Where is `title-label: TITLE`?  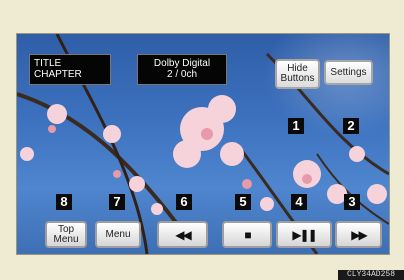 title-label: TITLE is located at coordinates (48, 63).